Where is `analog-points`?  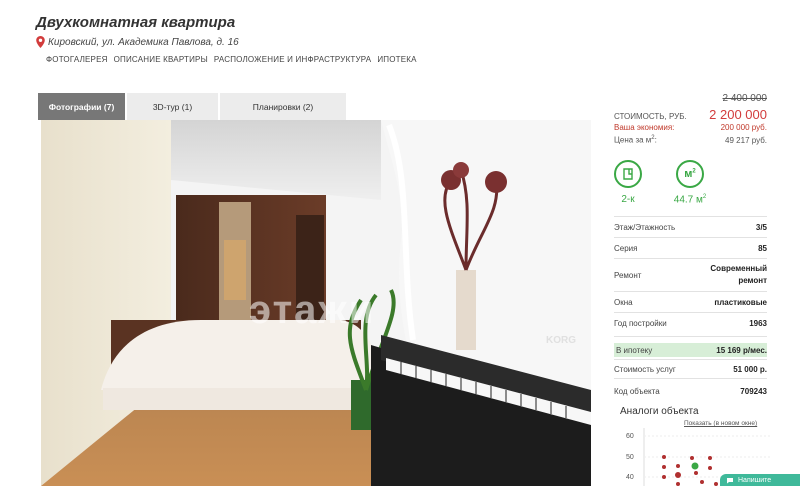
analog-points is located at coordinates (690, 470).